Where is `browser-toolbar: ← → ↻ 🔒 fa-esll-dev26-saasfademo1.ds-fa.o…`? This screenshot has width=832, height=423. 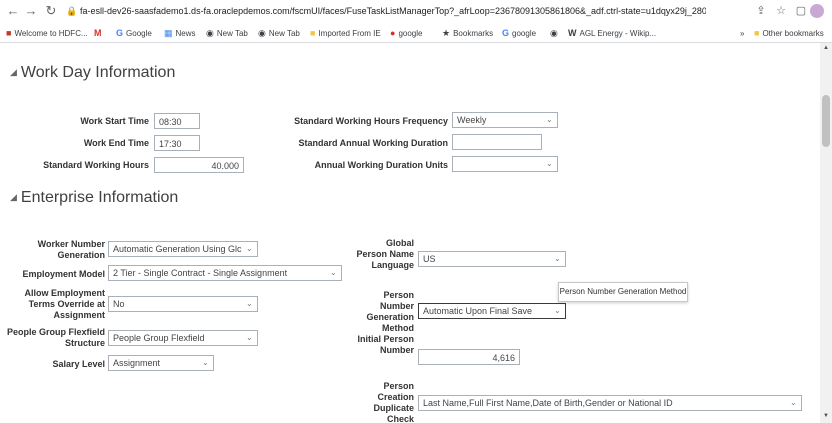 browser-toolbar: ← → ↻ 🔒 fa-esll-dev26-saasfademo1.ds-fa.o… is located at coordinates (416, 12).